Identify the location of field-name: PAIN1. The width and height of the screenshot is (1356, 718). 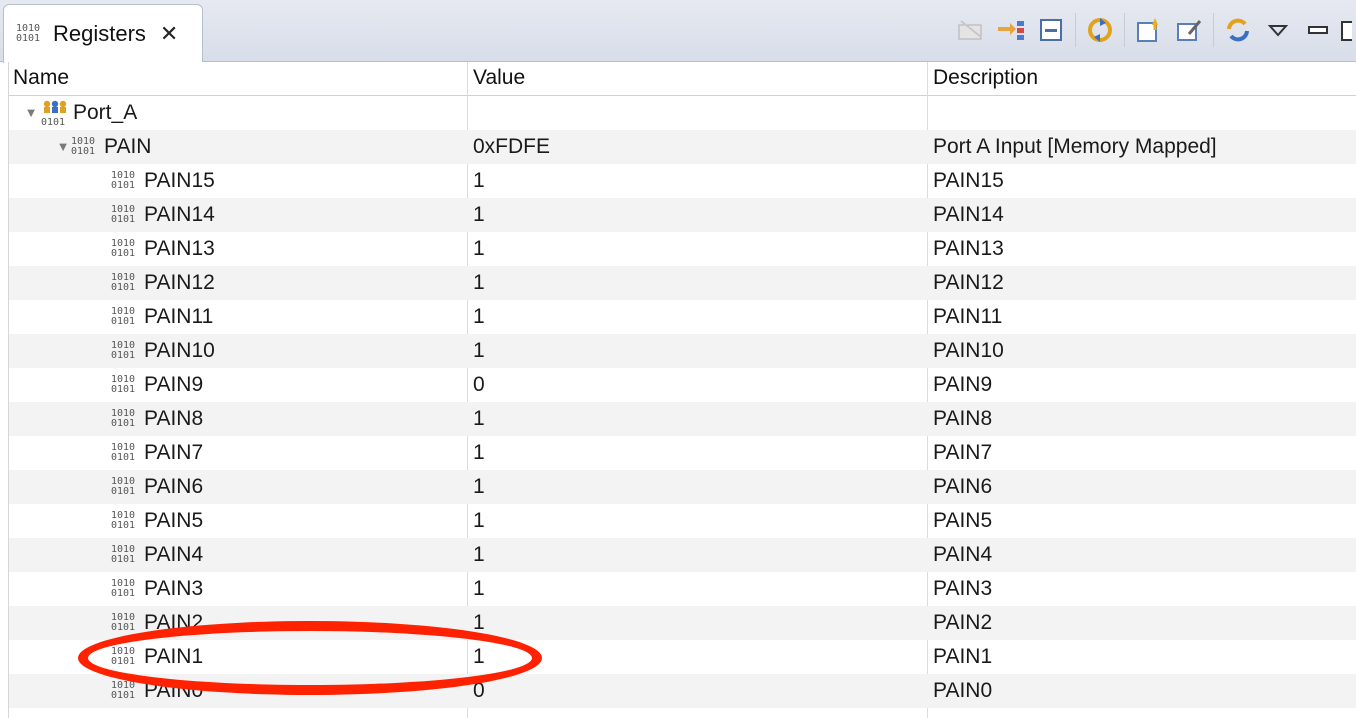
(174, 656).